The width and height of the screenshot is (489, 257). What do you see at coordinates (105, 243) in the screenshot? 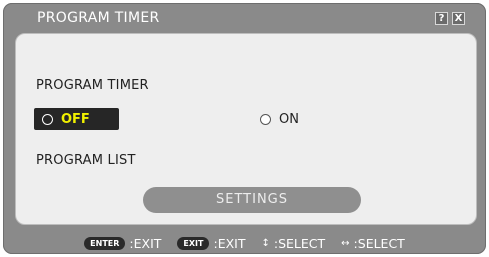
I see `enter-key-icon: ENTER` at bounding box center [105, 243].